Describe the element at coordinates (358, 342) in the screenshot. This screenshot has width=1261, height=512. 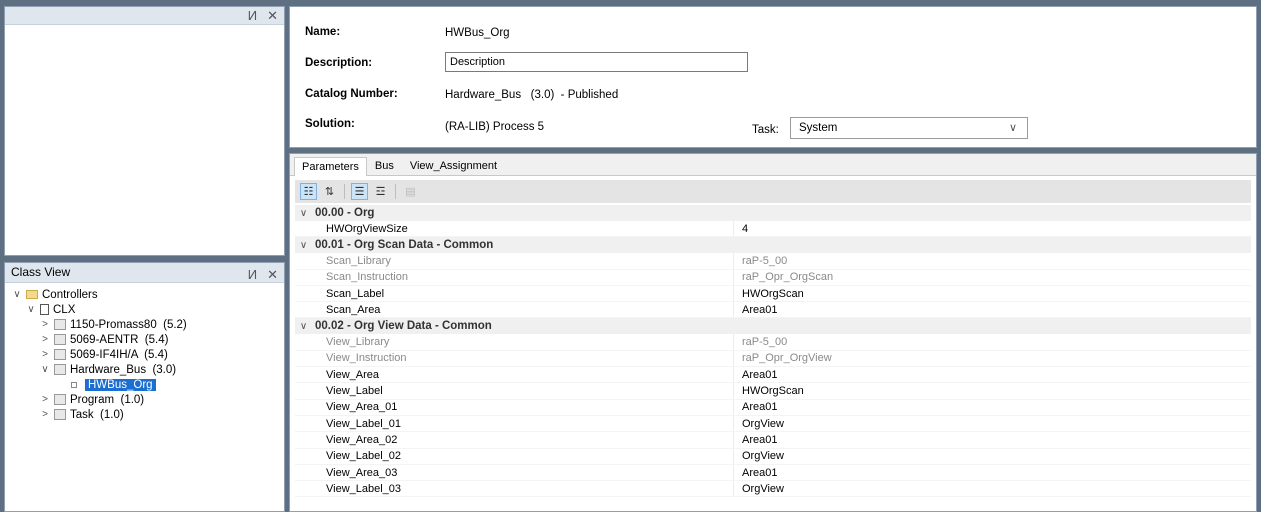
I see `grid-row-key: View_Library` at that location.